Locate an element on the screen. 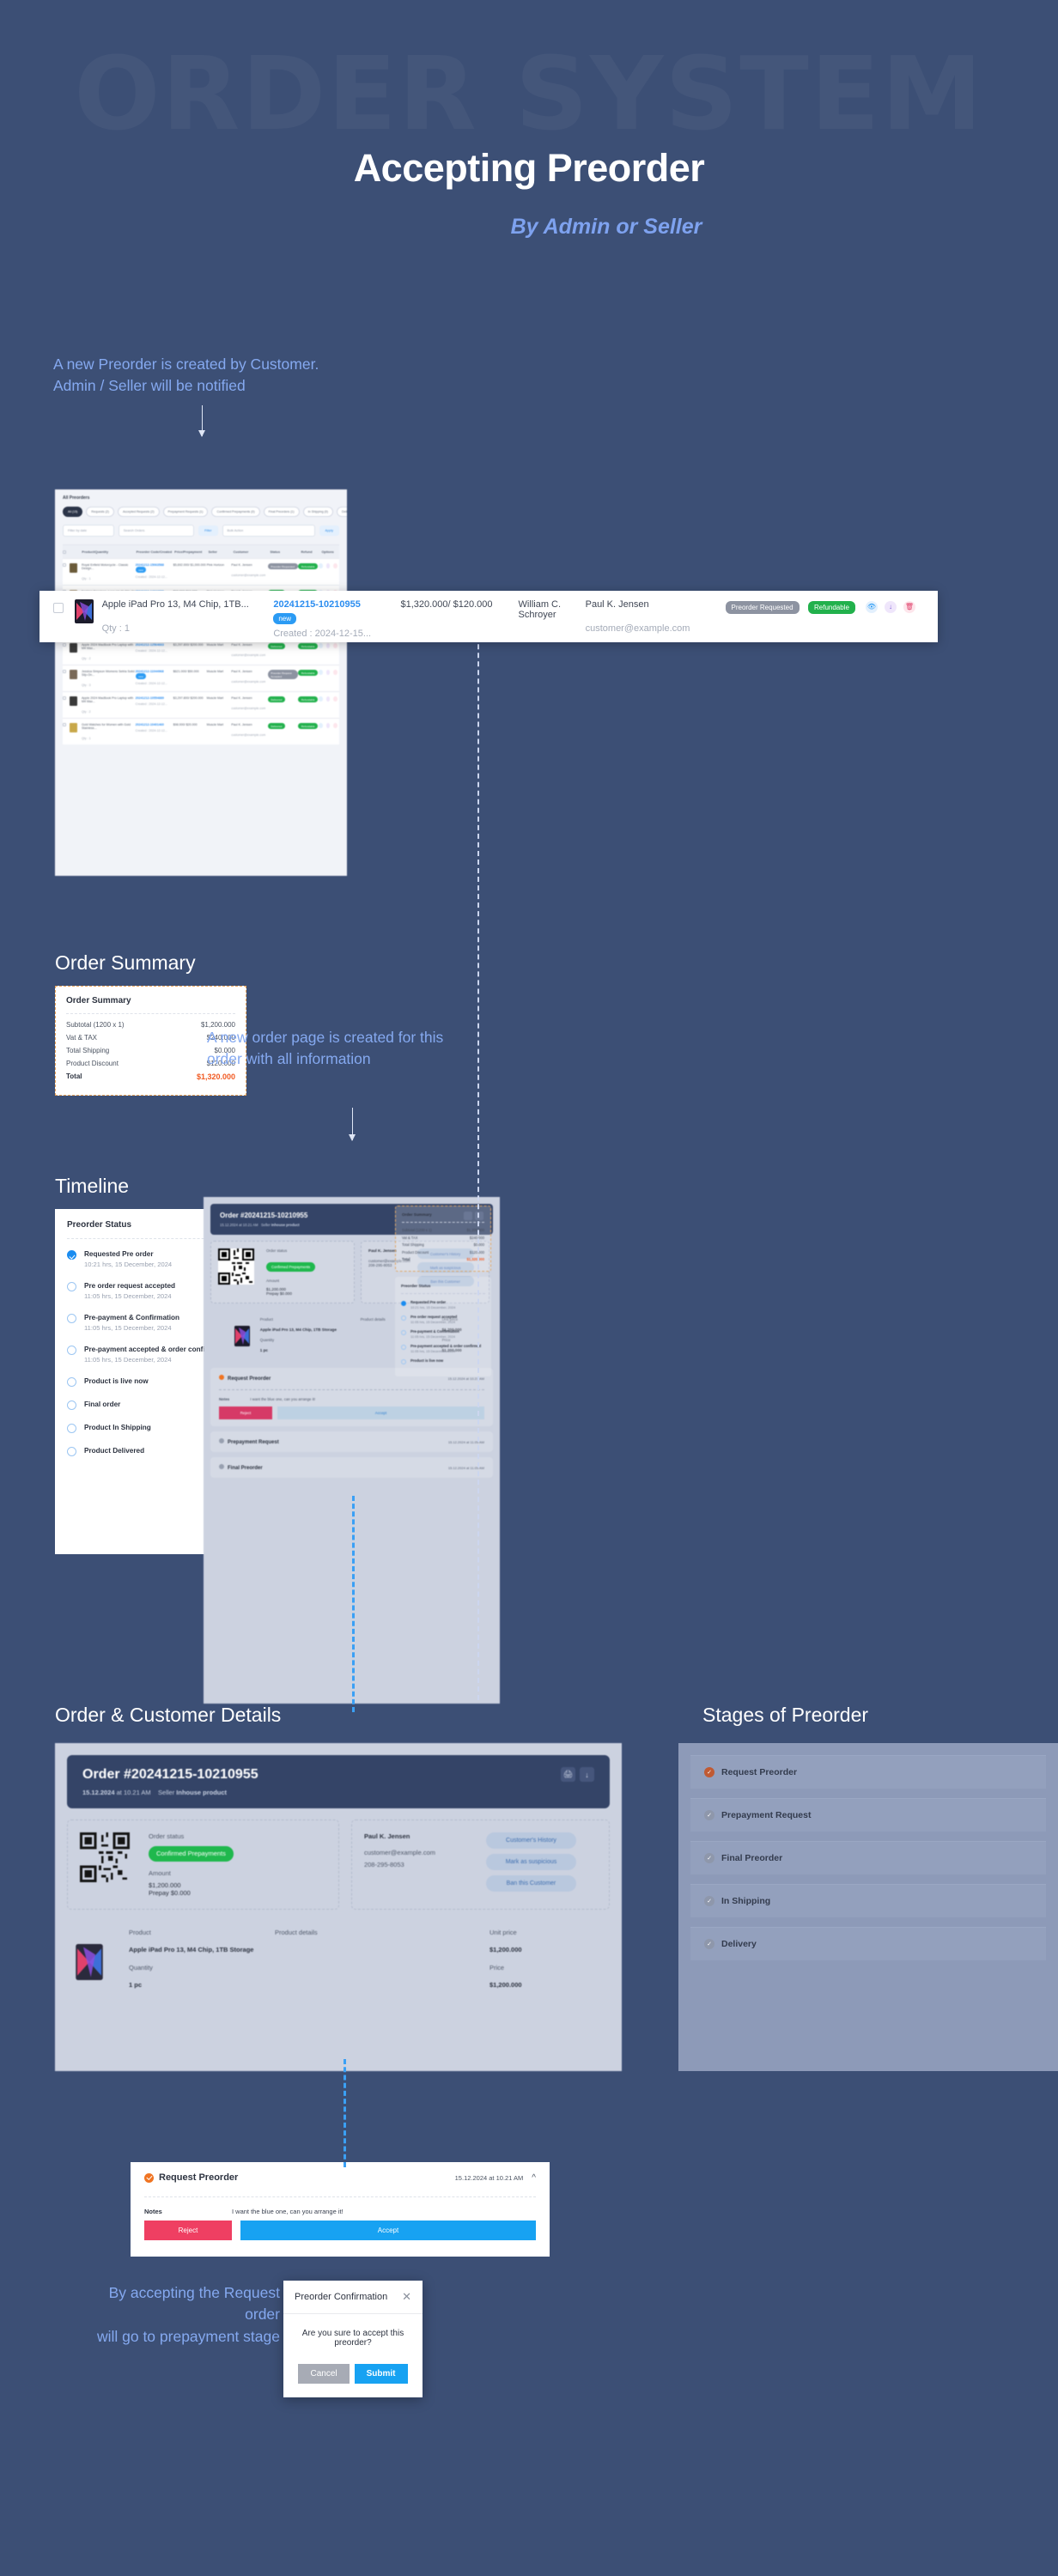  apply-button: Apply is located at coordinates (329, 531).